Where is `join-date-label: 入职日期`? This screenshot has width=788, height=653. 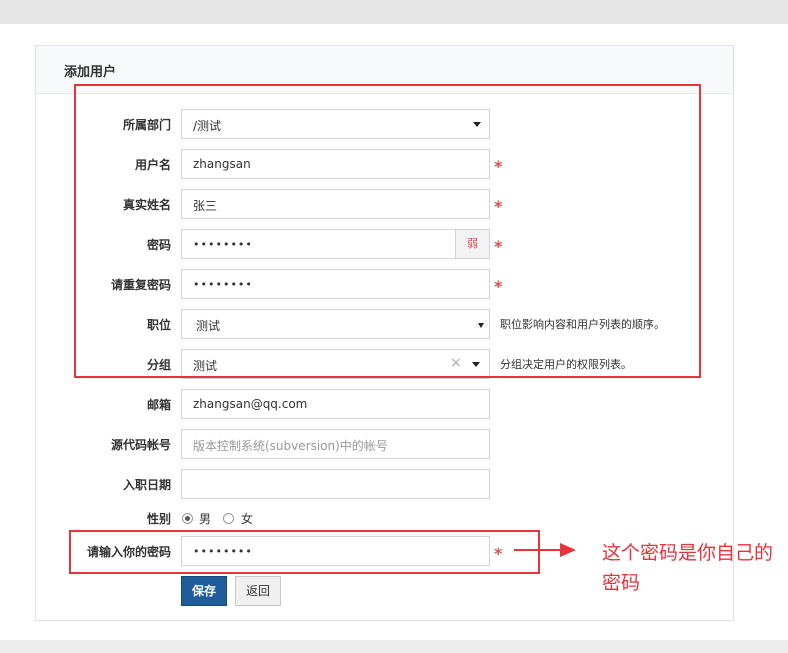
join-date-label: 入职日期 is located at coordinates (146, 485).